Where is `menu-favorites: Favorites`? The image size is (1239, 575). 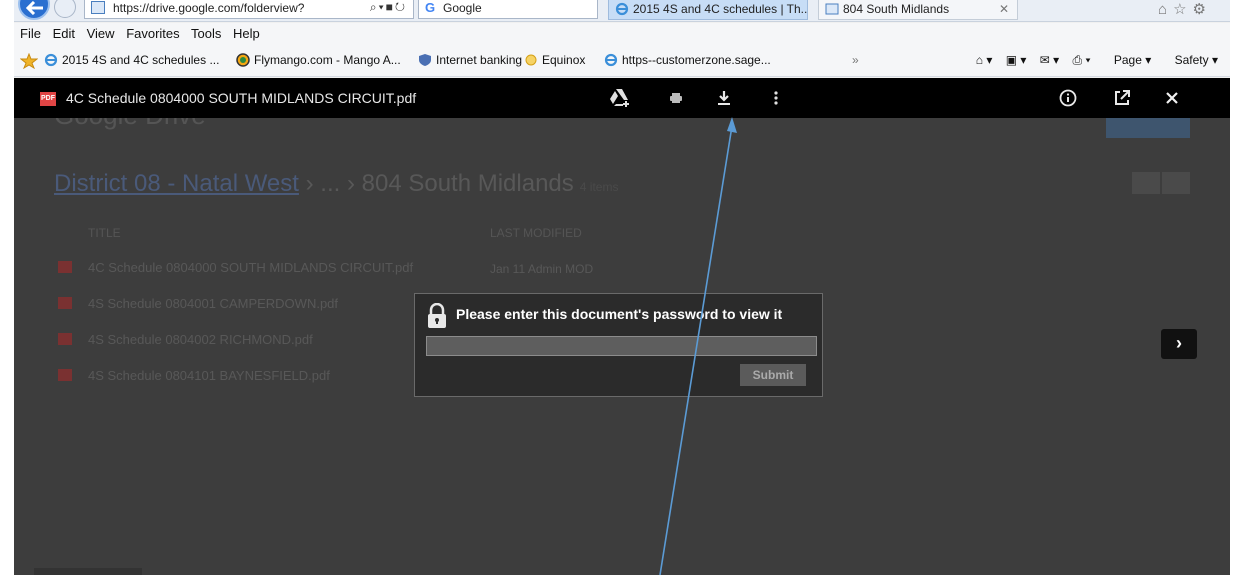 menu-favorites: Favorites is located at coordinates (152, 33).